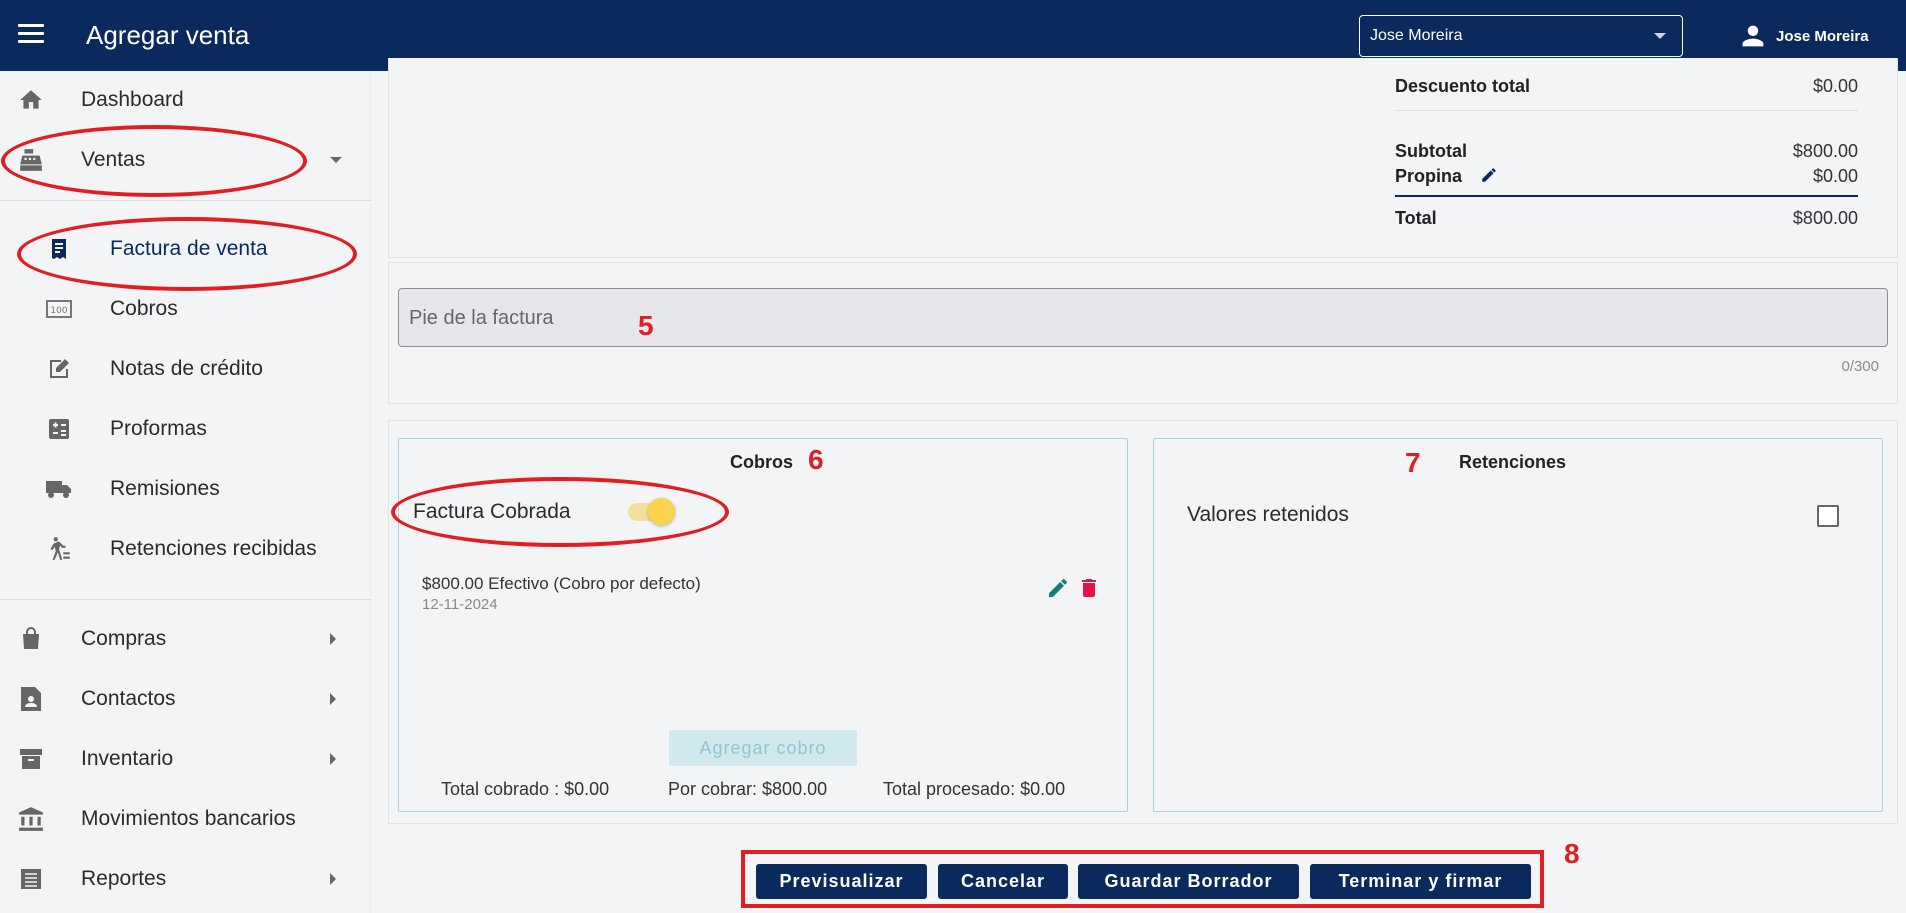  I want to click on invoice-icon, so click(59, 249).